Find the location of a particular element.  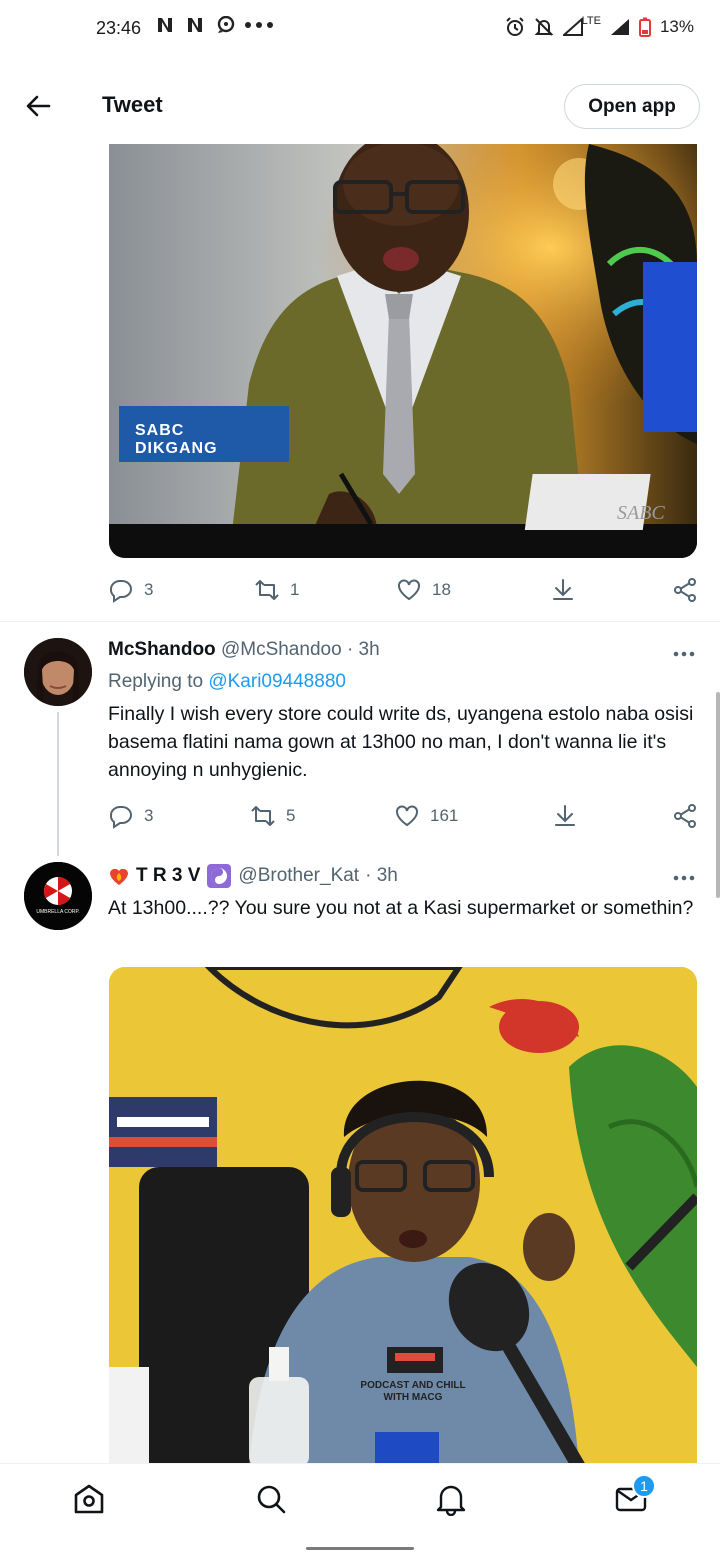

avatar is located at coordinates (58, 672).